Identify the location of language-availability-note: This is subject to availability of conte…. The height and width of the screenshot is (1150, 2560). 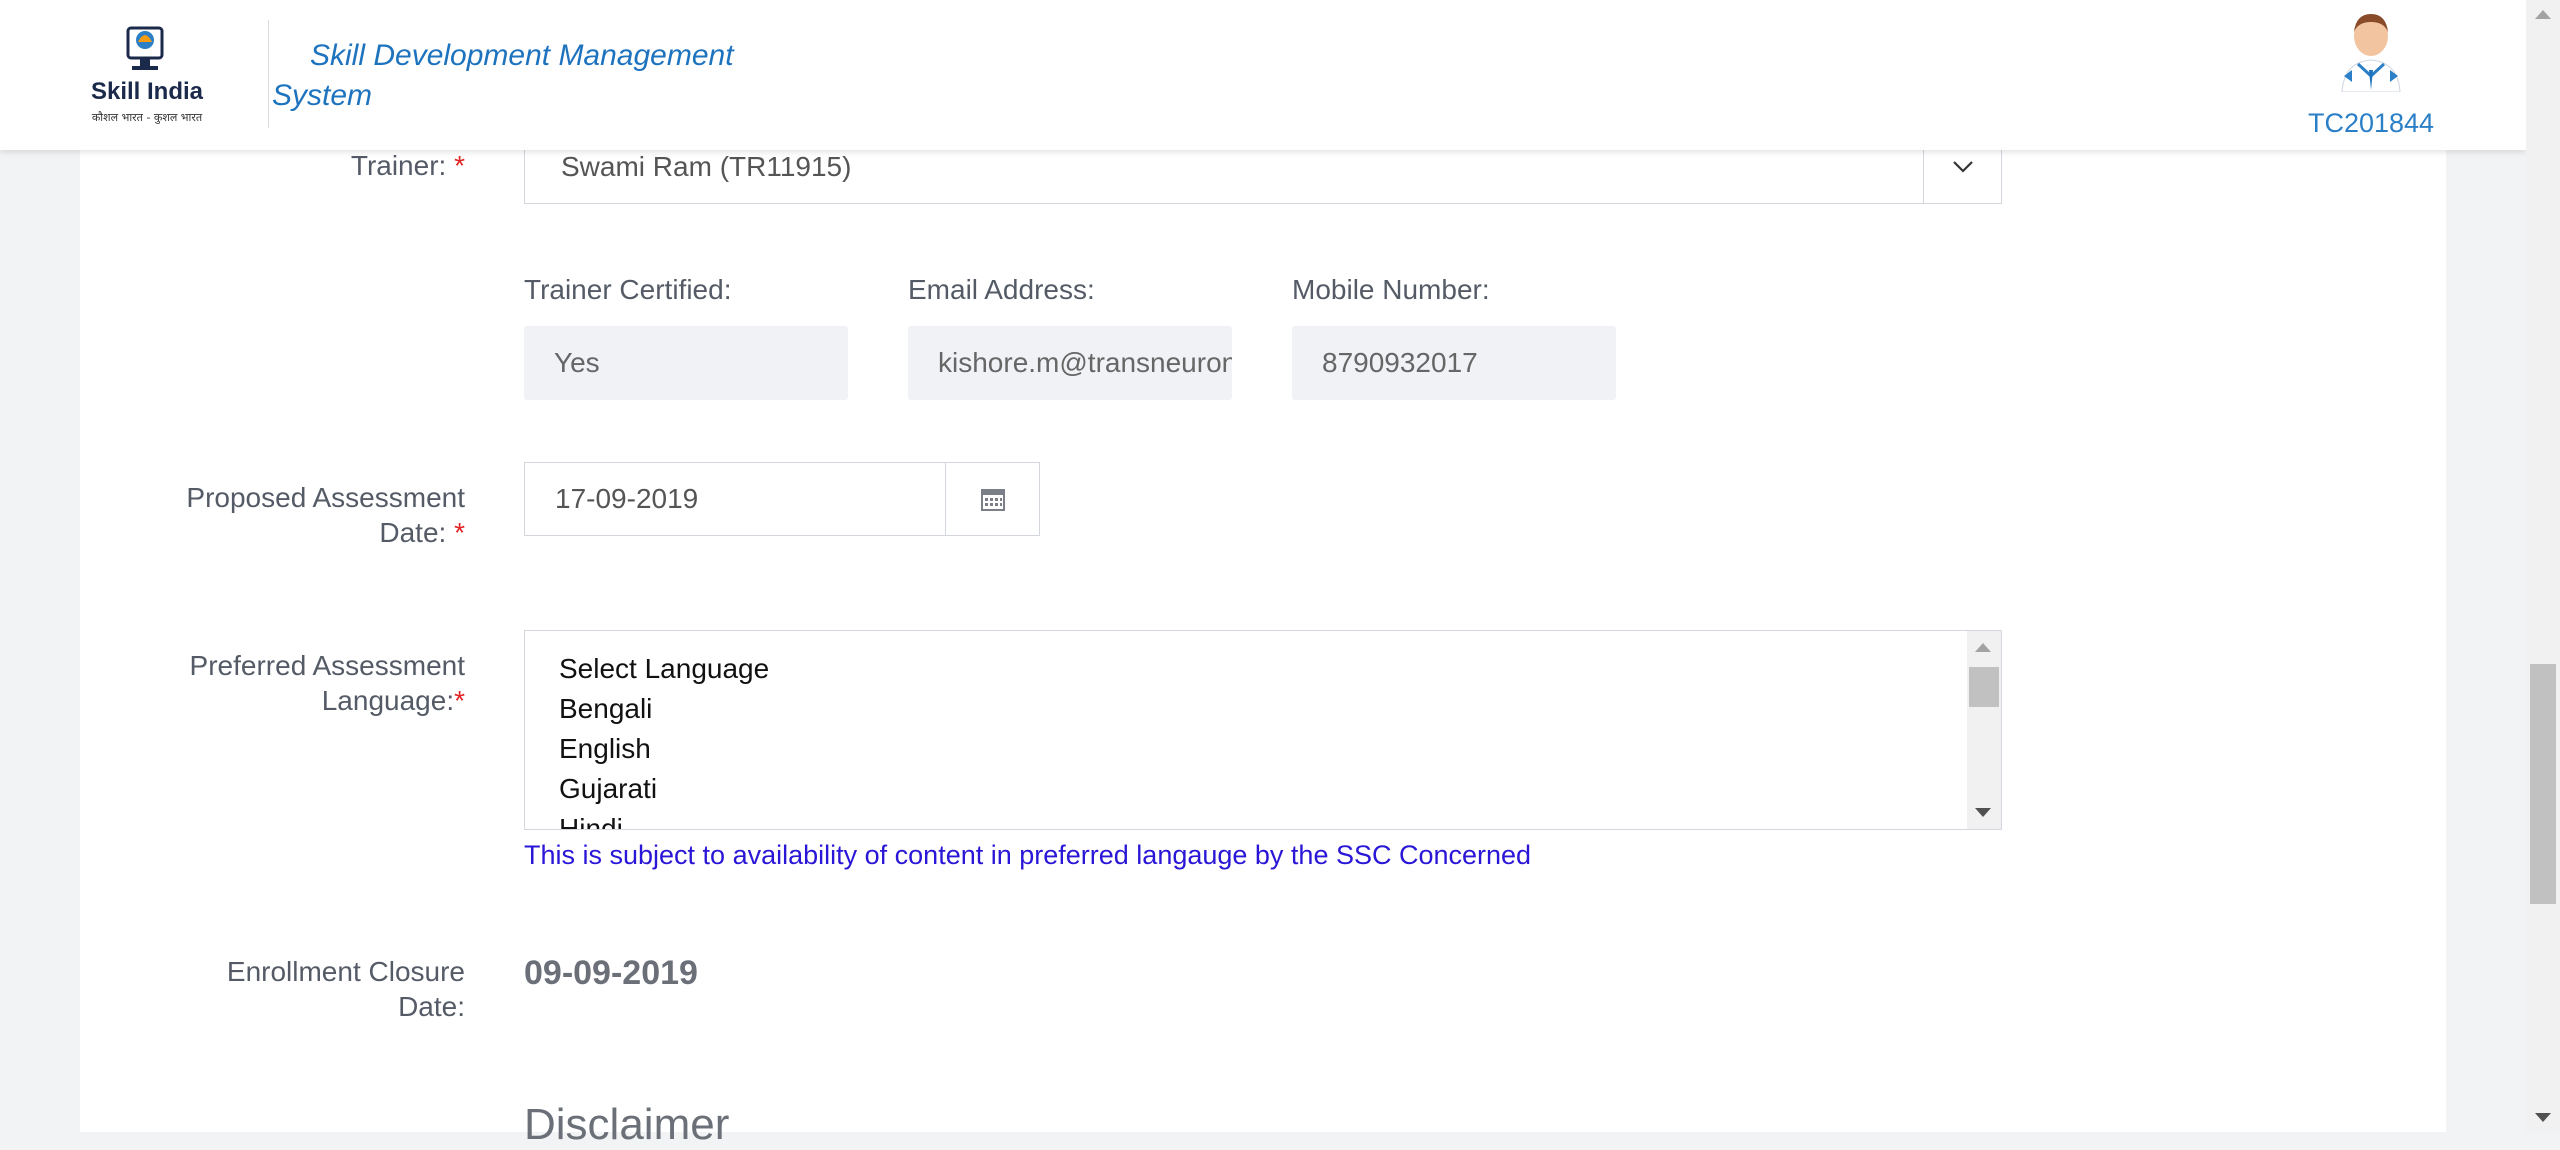
(1028, 855).